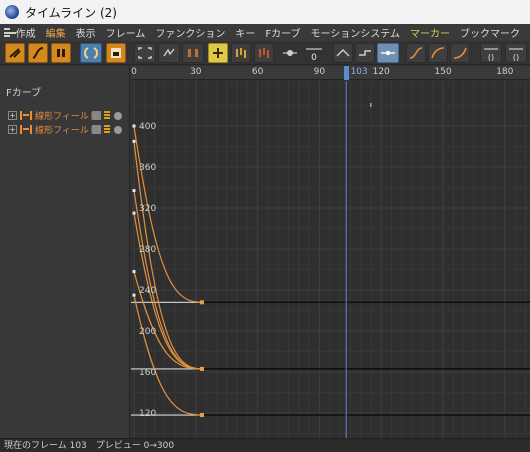 Image resolution: width=530 pixels, height=452 pixels. What do you see at coordinates (330, 73) in the screenshot?
I see `time-ruler: 0 30 60 90 120 150 180 103` at bounding box center [330, 73].